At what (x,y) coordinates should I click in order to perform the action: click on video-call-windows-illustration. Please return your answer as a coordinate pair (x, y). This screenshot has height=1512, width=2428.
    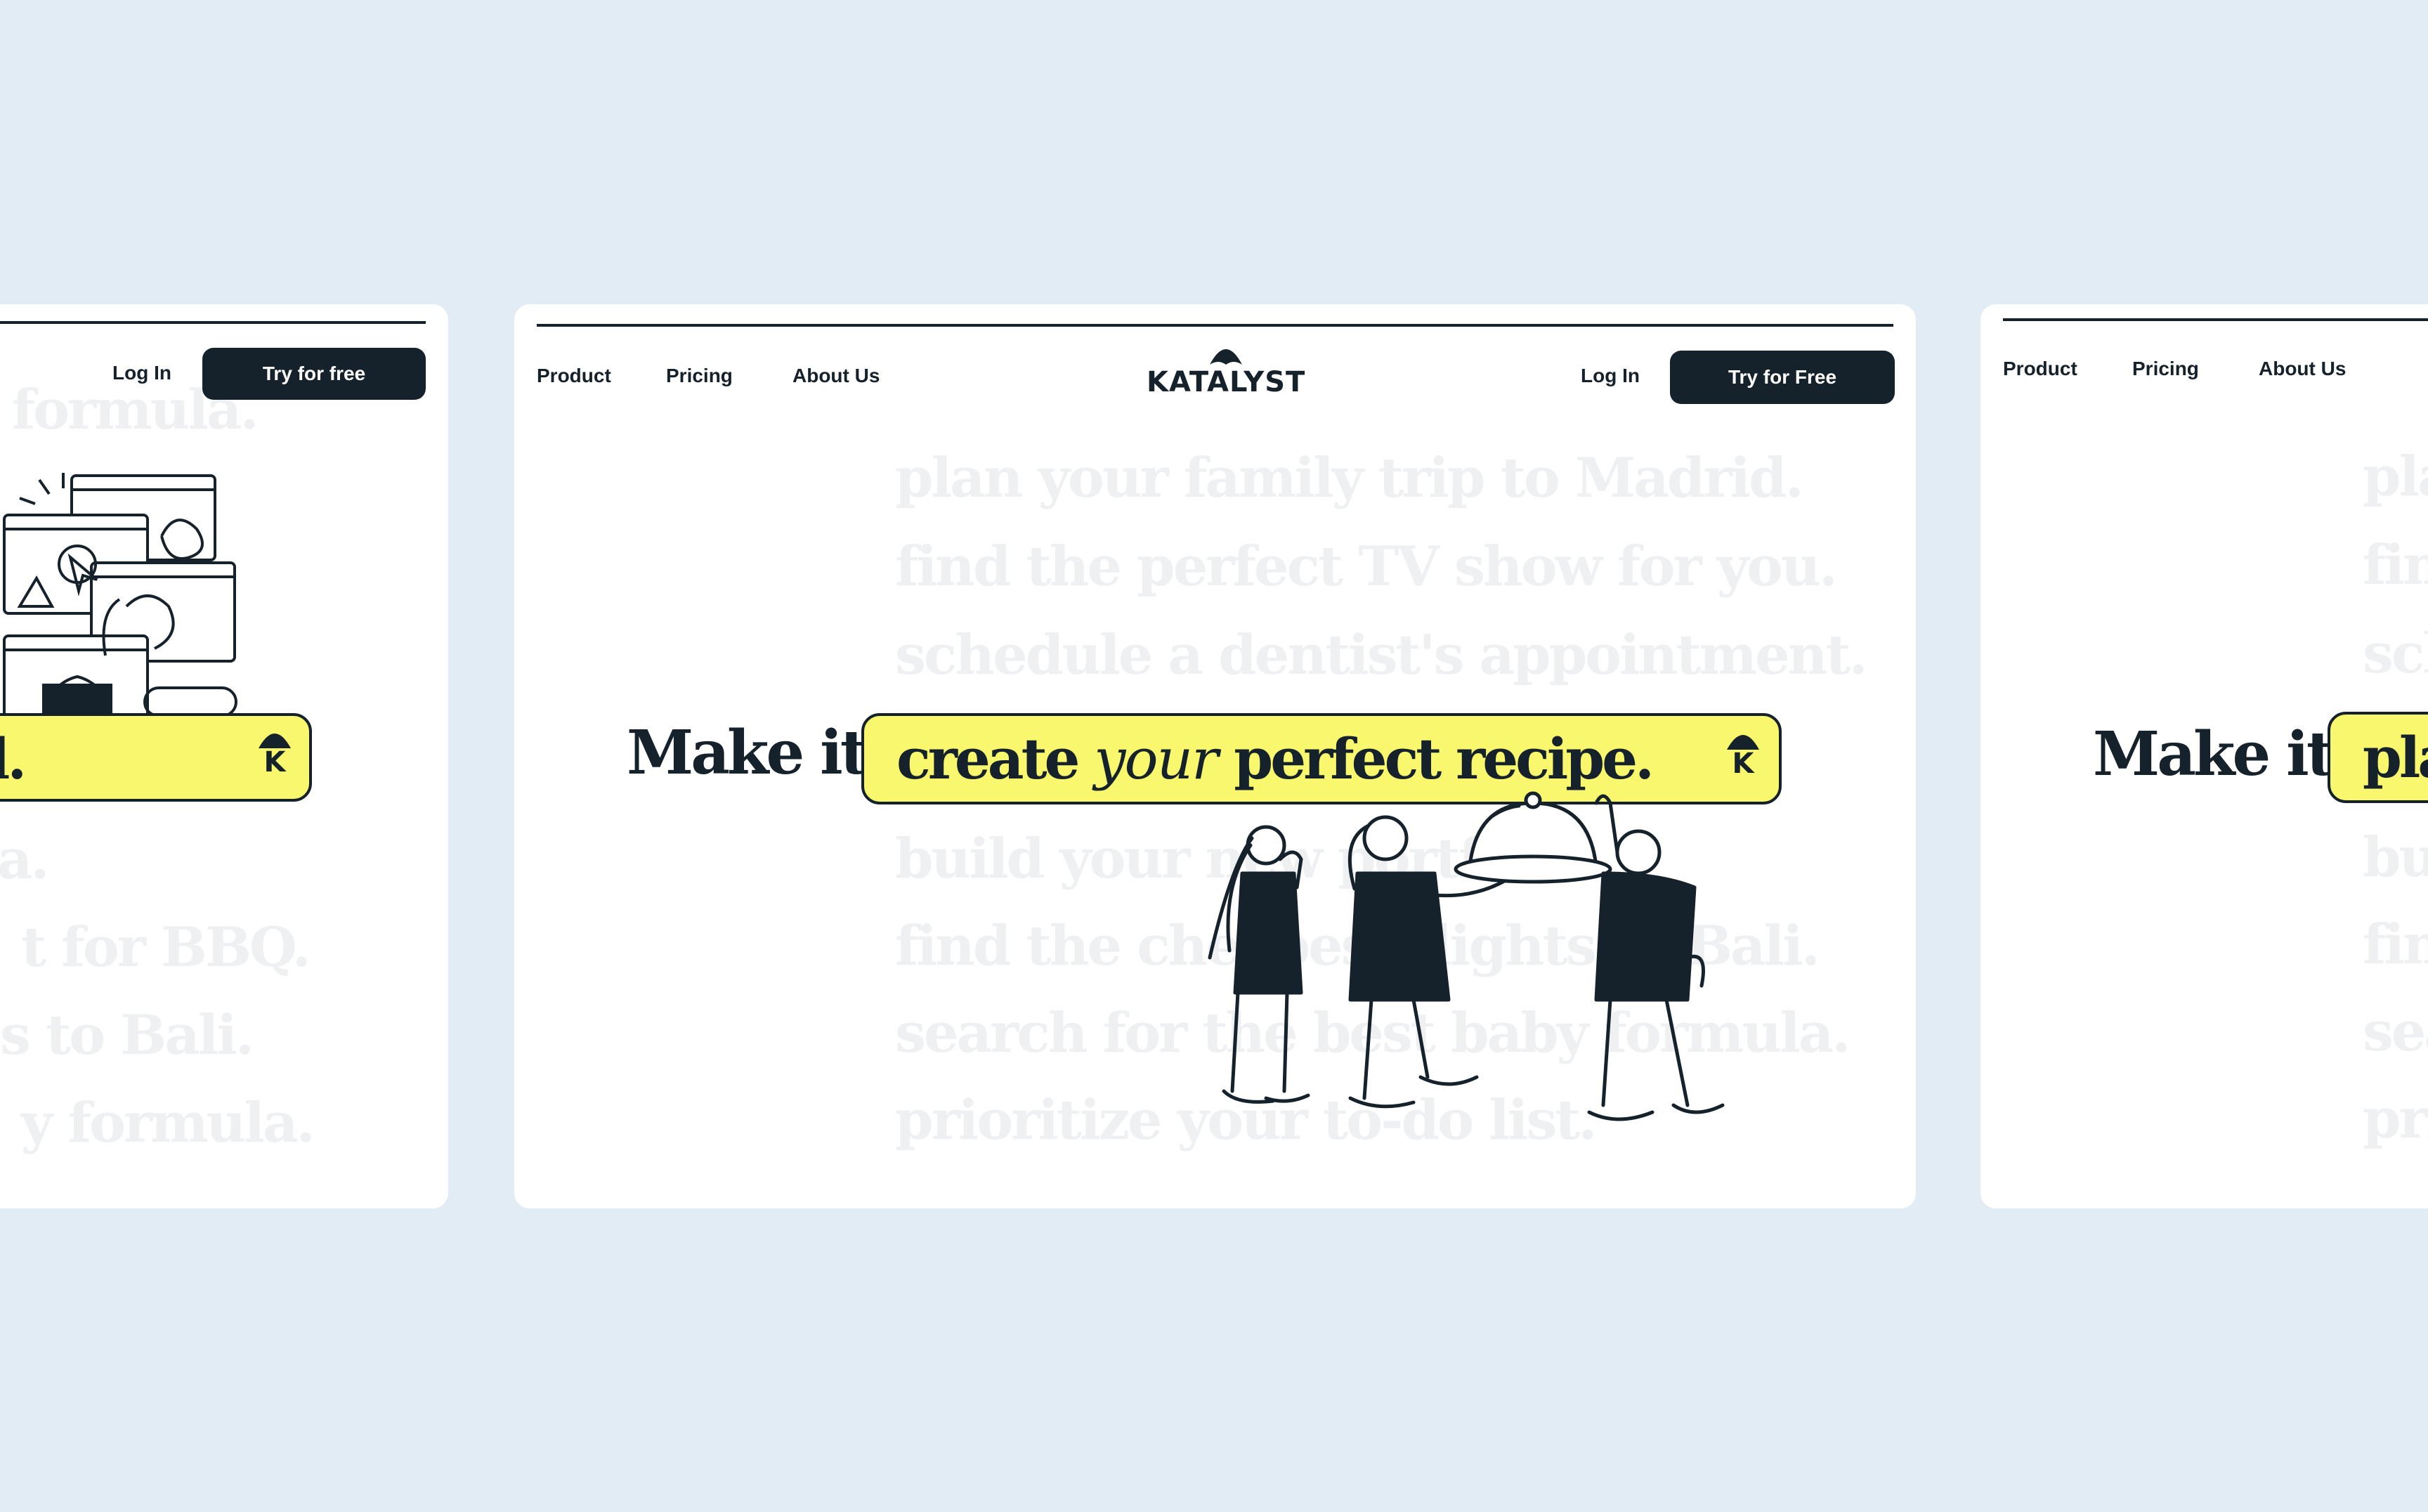
    Looking at the image, I should click on (120, 601).